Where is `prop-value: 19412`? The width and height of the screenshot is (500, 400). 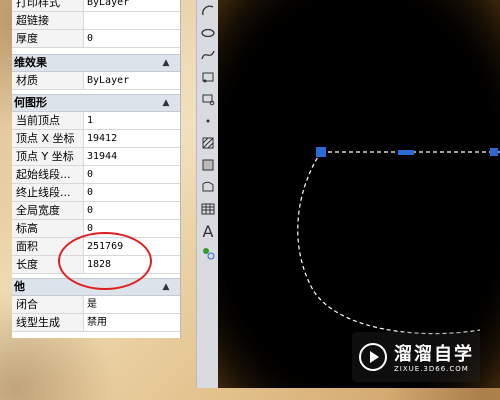 prop-value: 19412 is located at coordinates (132, 138).